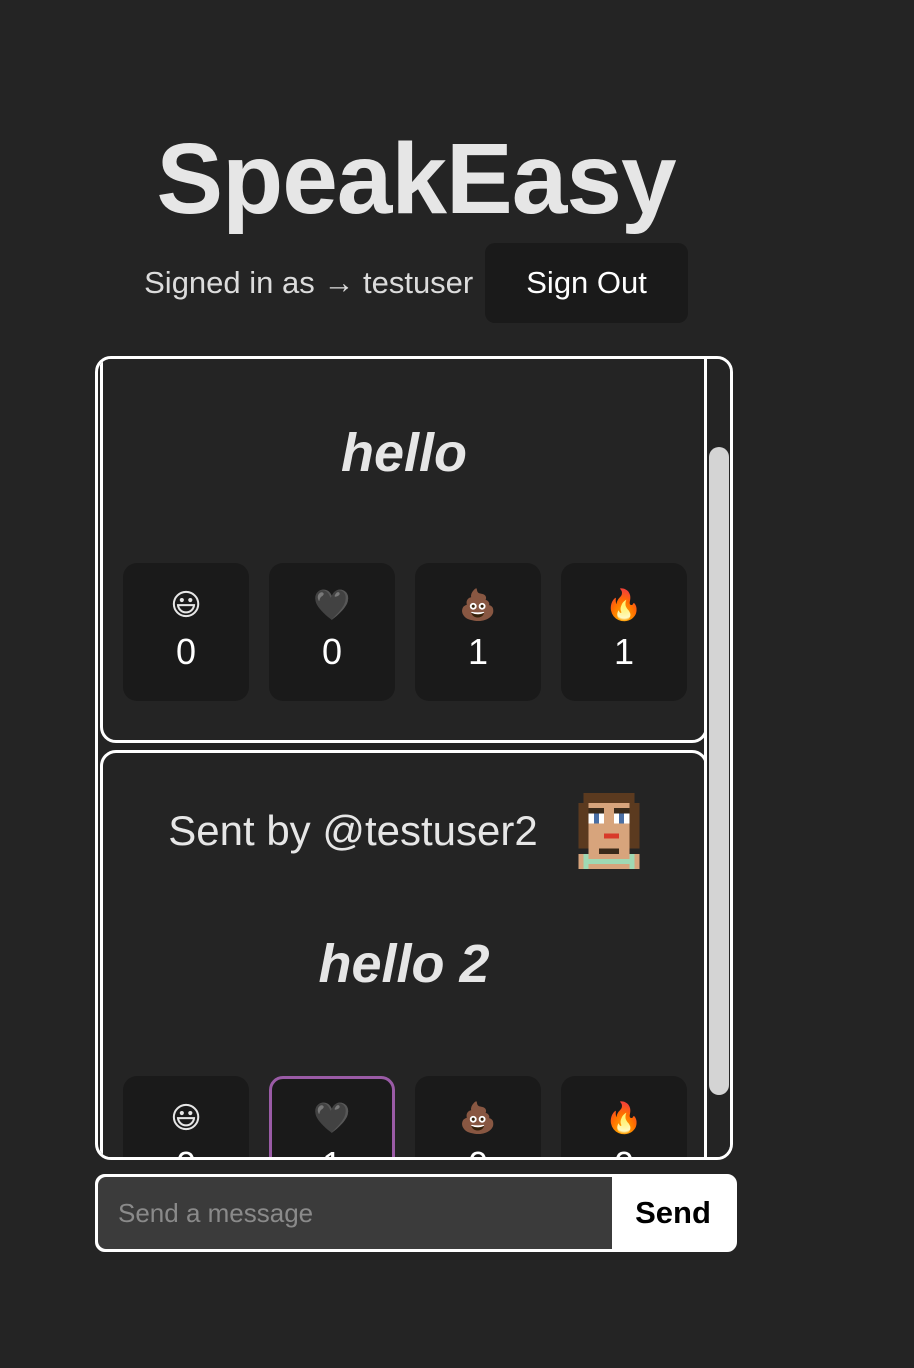 Image resolution: width=914 pixels, height=1368 pixels. Describe the element at coordinates (309, 282) in the screenshot. I see `signed-in-text: Signed in as → testuser` at that location.